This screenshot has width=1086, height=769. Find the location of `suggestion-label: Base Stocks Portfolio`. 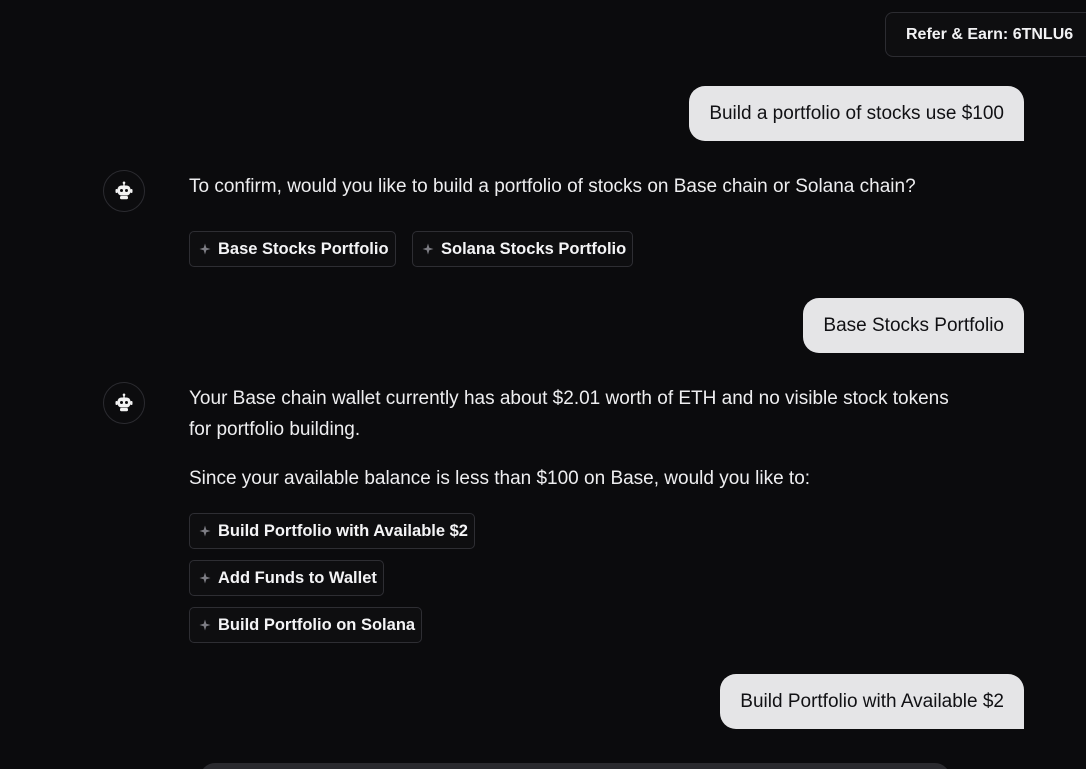

suggestion-label: Base Stocks Portfolio is located at coordinates (303, 248).